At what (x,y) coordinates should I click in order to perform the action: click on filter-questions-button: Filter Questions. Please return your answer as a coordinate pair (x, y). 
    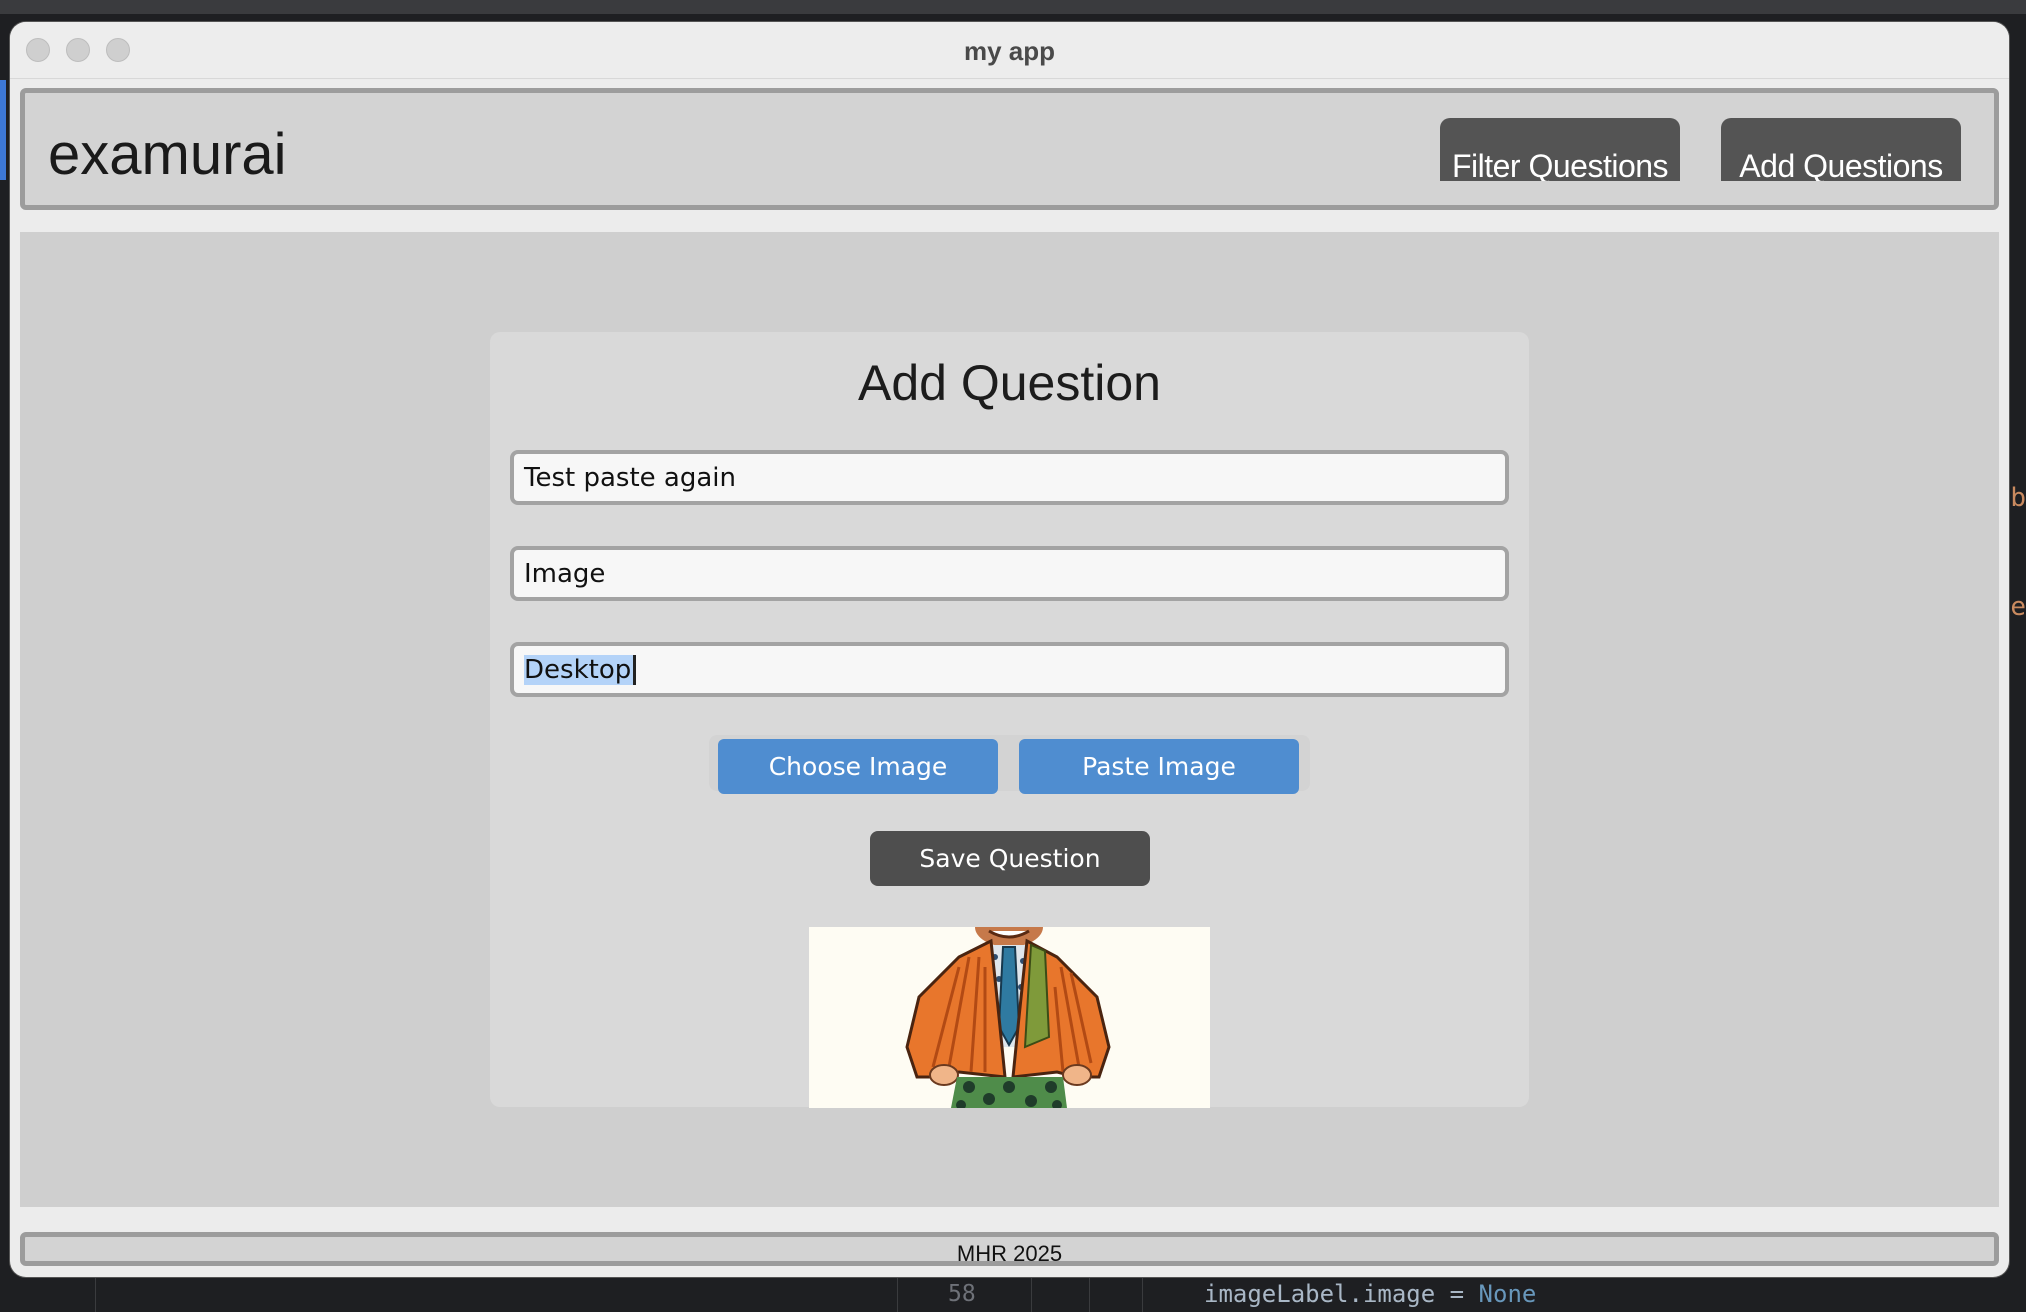
    Looking at the image, I should click on (1560, 149).